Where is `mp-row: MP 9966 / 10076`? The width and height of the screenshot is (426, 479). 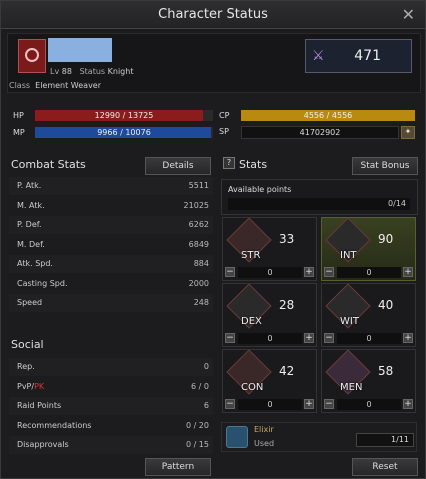 mp-row: MP 9966 / 10076 is located at coordinates (113, 133).